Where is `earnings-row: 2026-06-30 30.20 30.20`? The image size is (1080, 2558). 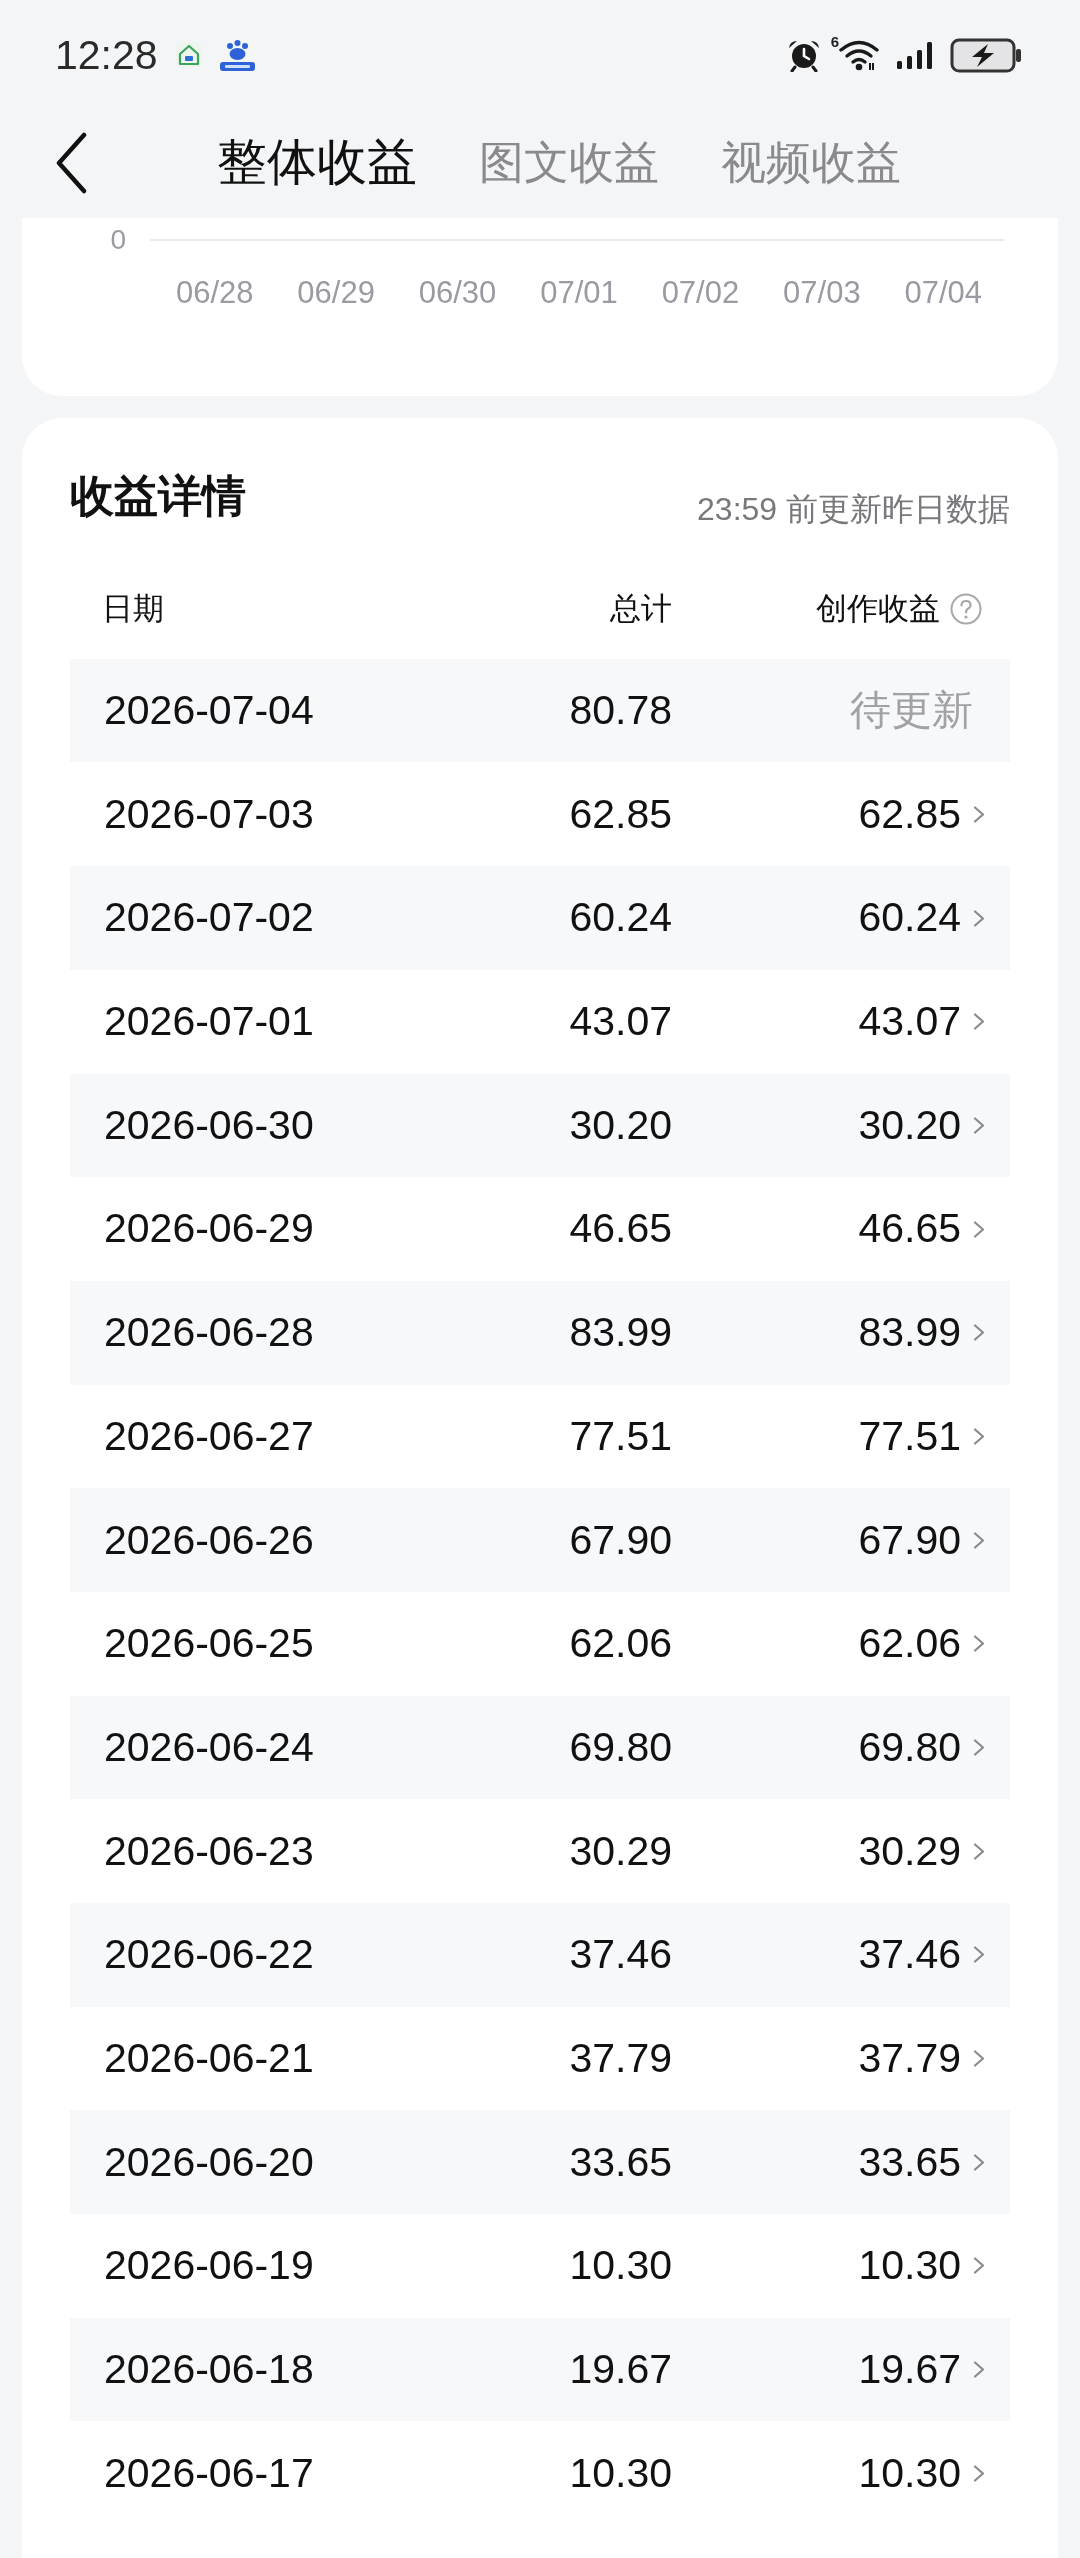 earnings-row: 2026-06-30 30.20 30.20 is located at coordinates (540, 1125).